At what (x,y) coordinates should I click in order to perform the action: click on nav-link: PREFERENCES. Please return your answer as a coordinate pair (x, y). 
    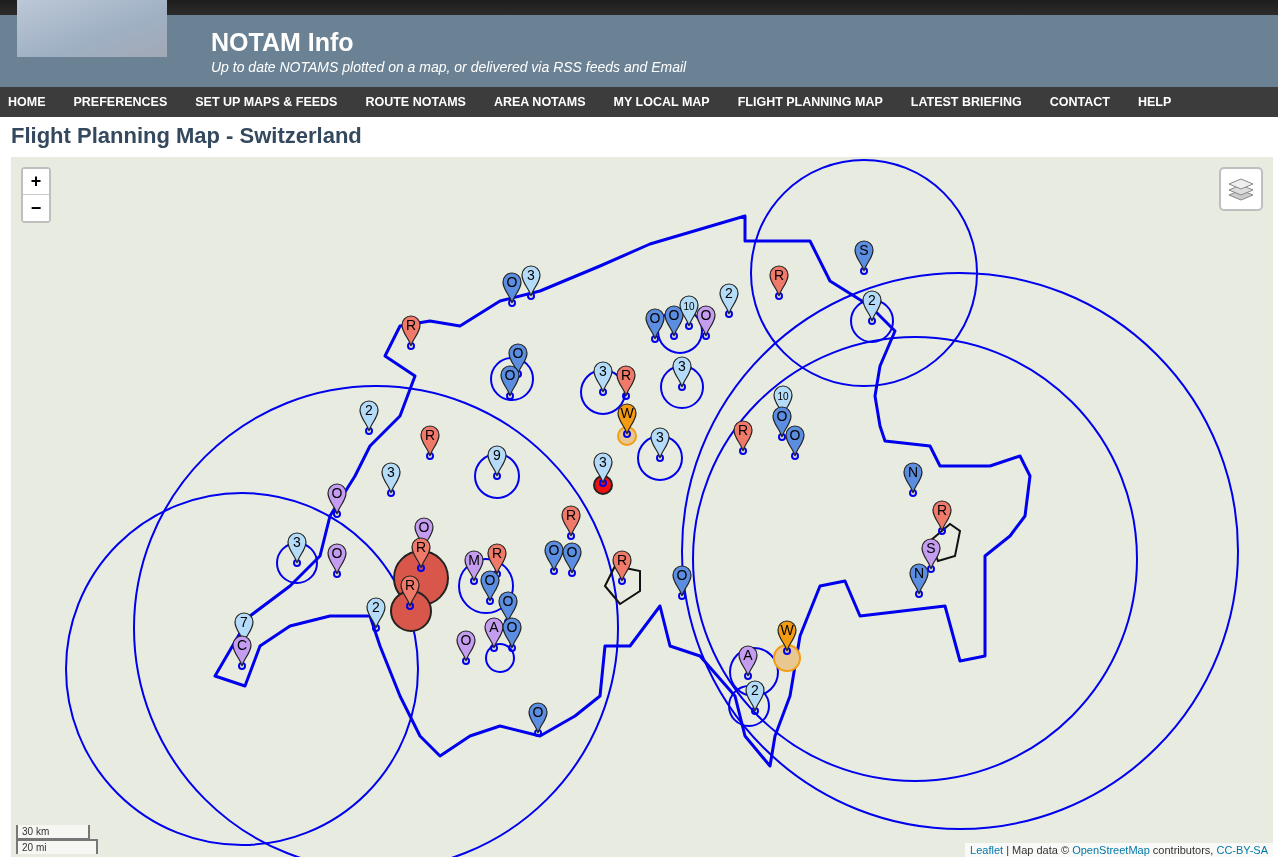
    Looking at the image, I should click on (120, 102).